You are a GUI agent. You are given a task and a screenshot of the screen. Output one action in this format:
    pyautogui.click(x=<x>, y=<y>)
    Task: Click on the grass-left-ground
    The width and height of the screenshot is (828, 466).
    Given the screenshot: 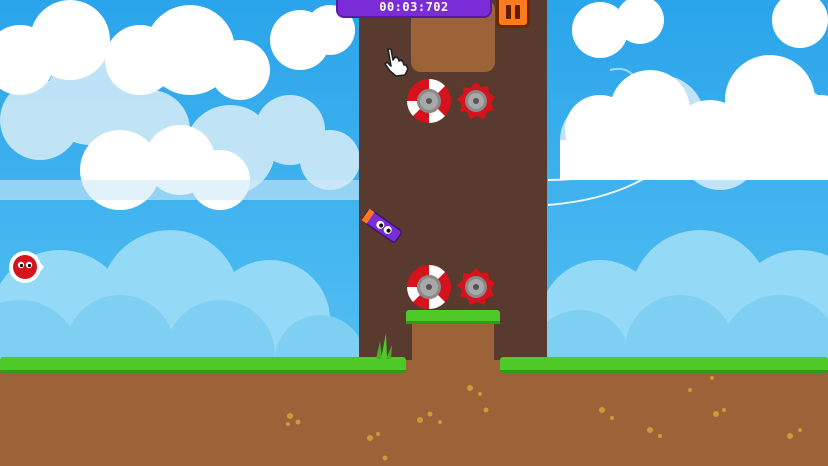 What is the action you would take?
    pyautogui.click(x=203, y=365)
    